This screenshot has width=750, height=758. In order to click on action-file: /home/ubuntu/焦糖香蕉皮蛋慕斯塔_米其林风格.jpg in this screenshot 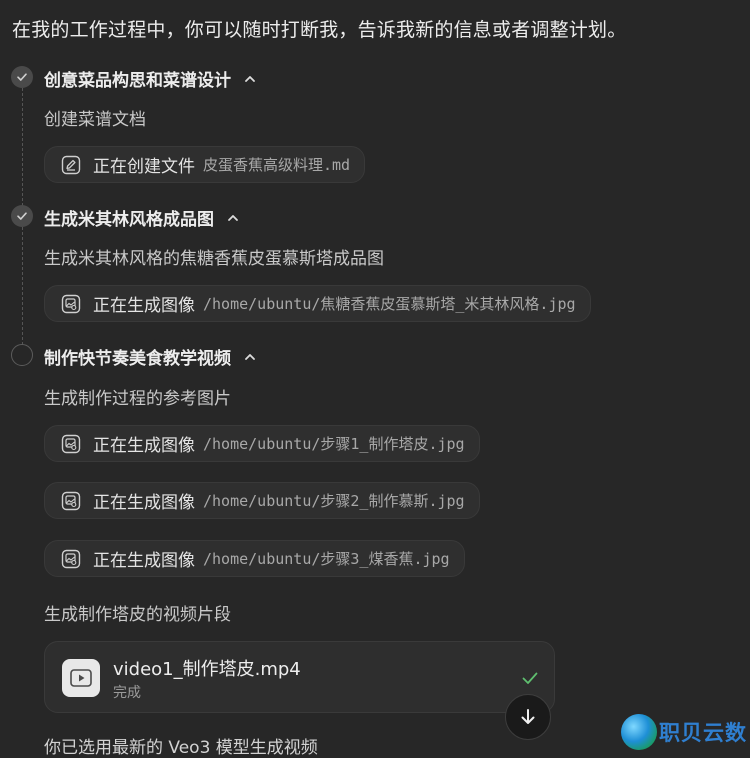, I will do `click(389, 304)`.